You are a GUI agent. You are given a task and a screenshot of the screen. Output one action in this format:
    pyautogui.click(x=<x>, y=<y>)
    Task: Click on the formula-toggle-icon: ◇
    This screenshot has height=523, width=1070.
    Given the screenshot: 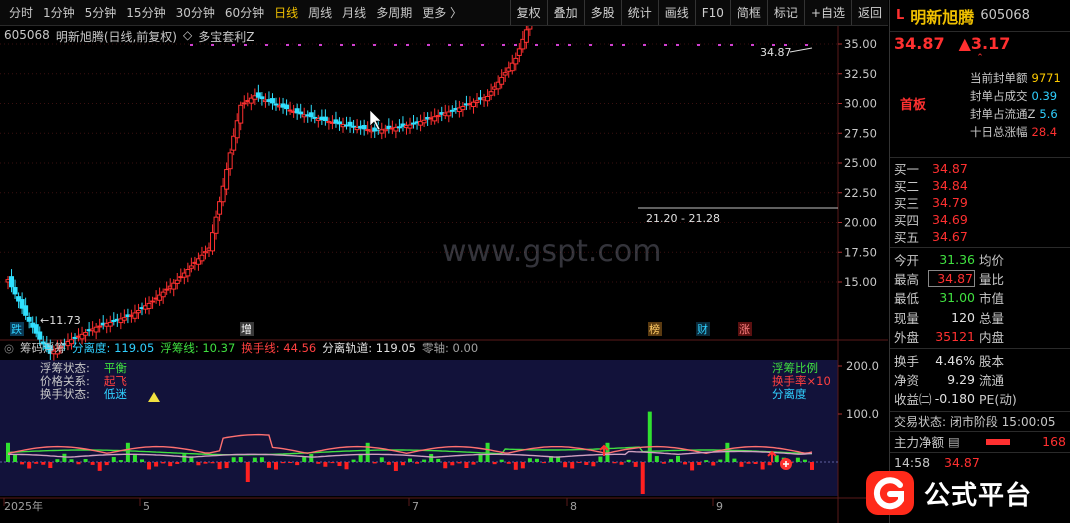 What is the action you would take?
    pyautogui.click(x=187, y=36)
    